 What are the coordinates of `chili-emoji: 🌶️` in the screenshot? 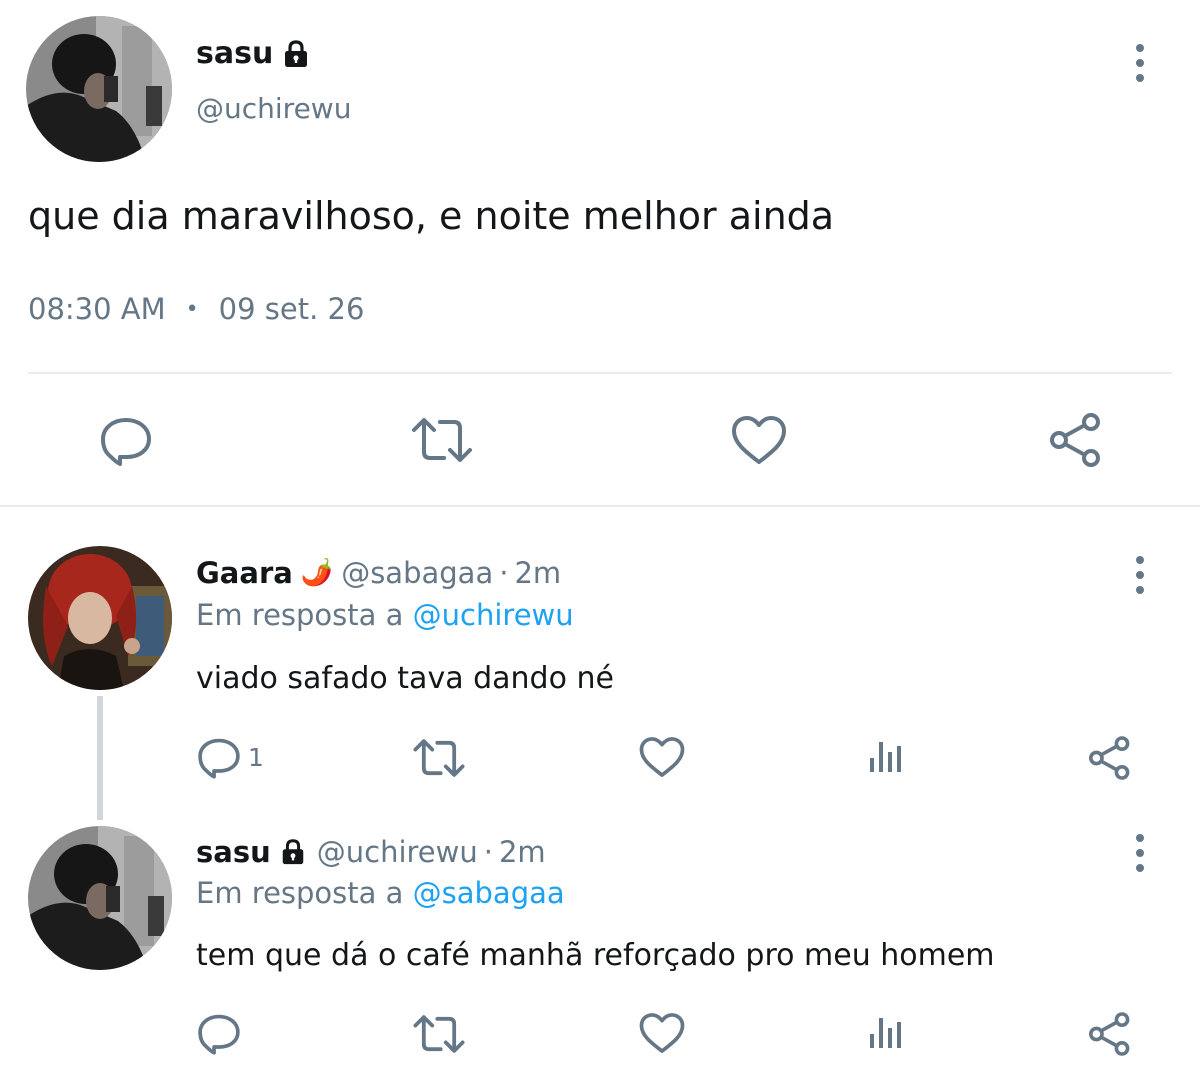 It's located at (317, 573).